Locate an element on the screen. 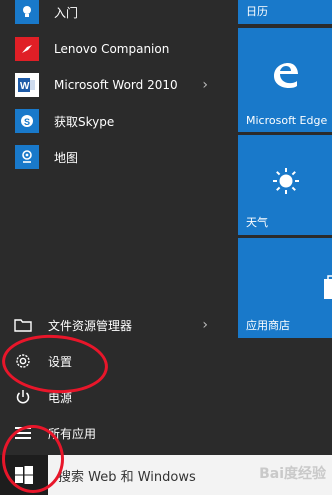  skype-icon: S is located at coordinates (27, 121).